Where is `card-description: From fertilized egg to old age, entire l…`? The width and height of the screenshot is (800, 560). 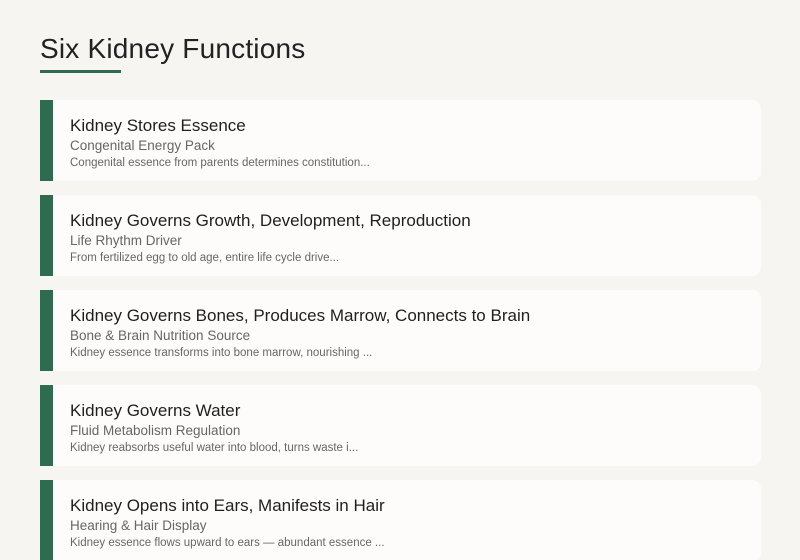 card-description: From fertilized egg to old age, entire l… is located at coordinates (205, 258).